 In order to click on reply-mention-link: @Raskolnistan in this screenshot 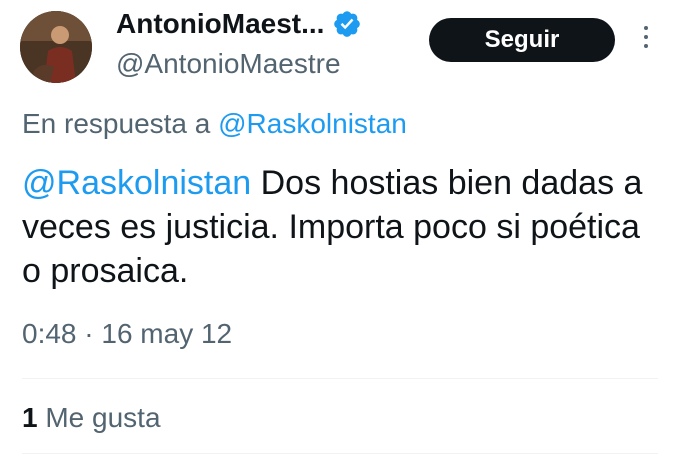, I will do `click(312, 123)`.